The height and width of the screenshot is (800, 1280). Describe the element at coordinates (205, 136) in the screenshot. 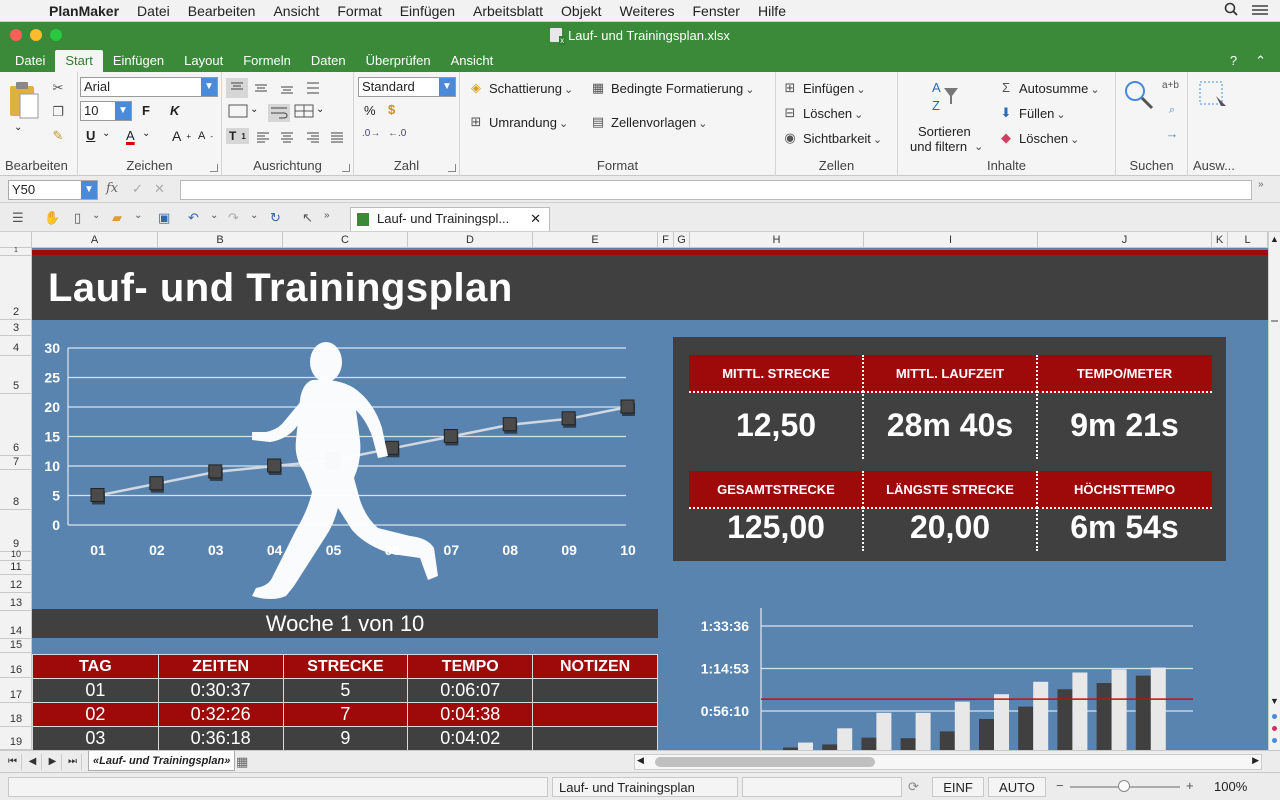

I see `shrink-font-button: A-` at that location.